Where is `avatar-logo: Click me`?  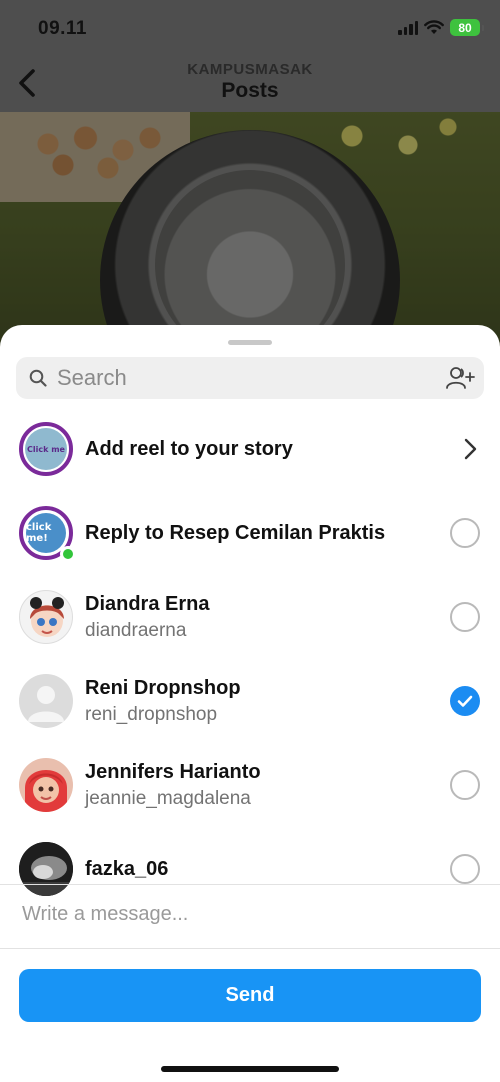
avatar-logo: Click me is located at coordinates (46, 449).